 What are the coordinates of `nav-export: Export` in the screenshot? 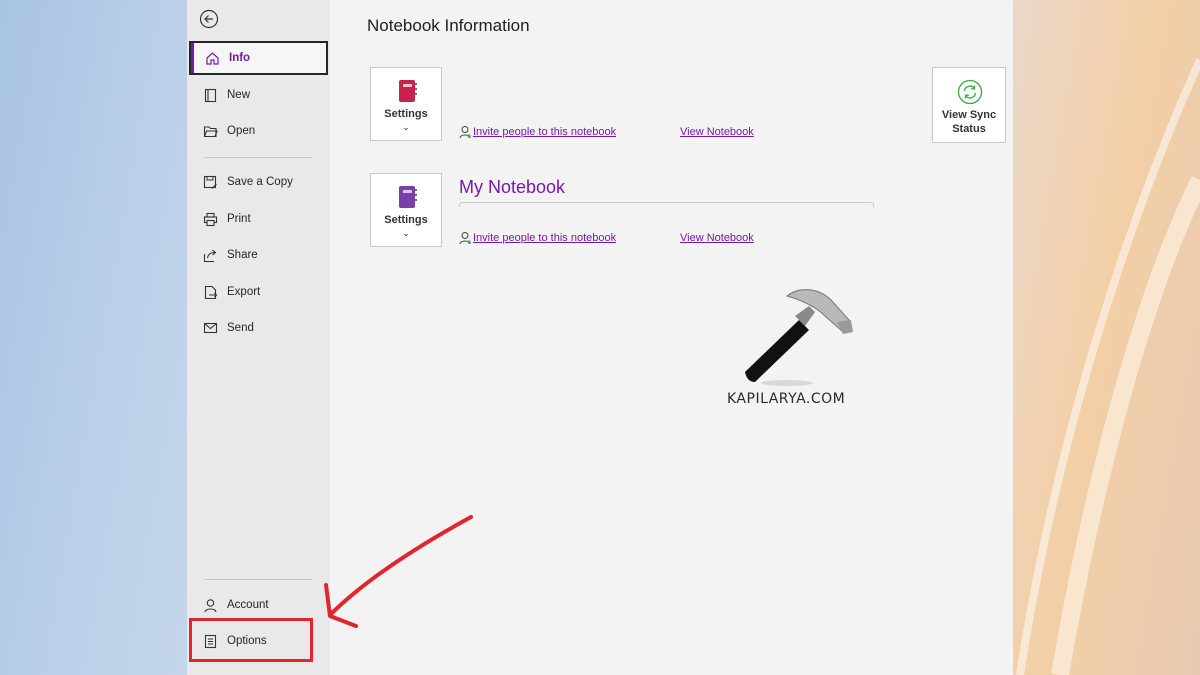 It's located at (258, 292).